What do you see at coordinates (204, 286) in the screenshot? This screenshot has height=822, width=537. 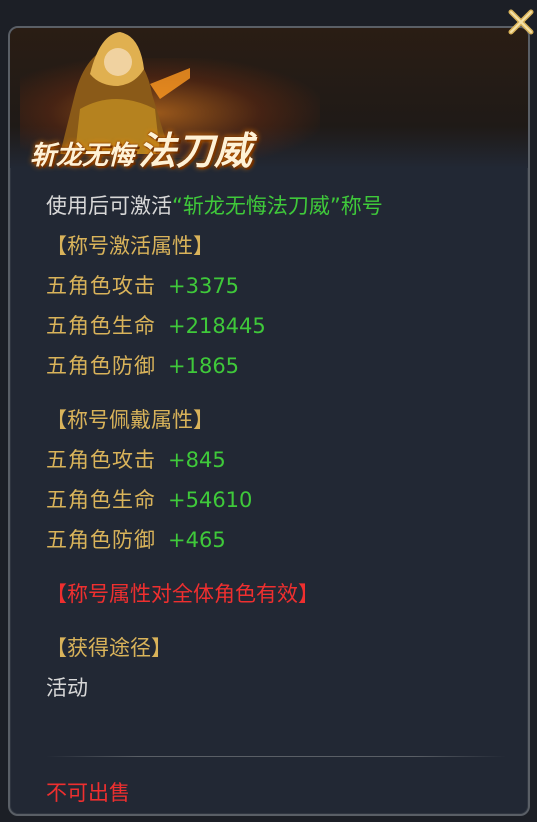 I see `stat-value: +3375` at bounding box center [204, 286].